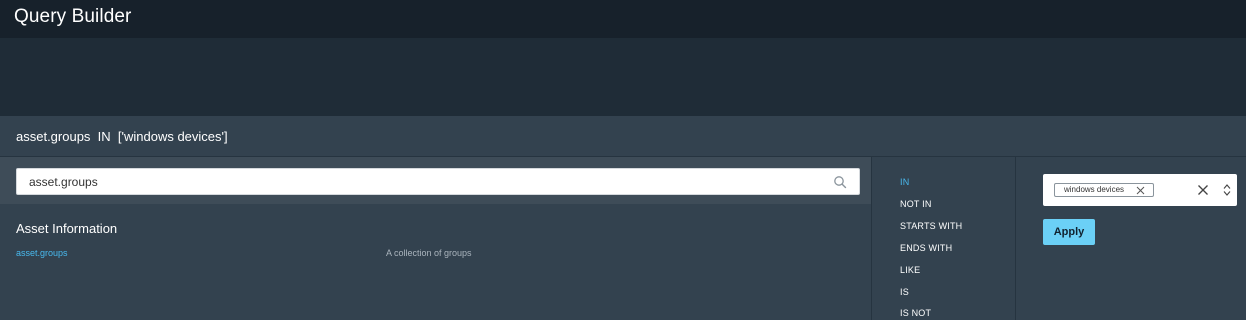 The height and width of the screenshot is (320, 1246). Describe the element at coordinates (840, 182) in the screenshot. I see `search-icon` at that location.